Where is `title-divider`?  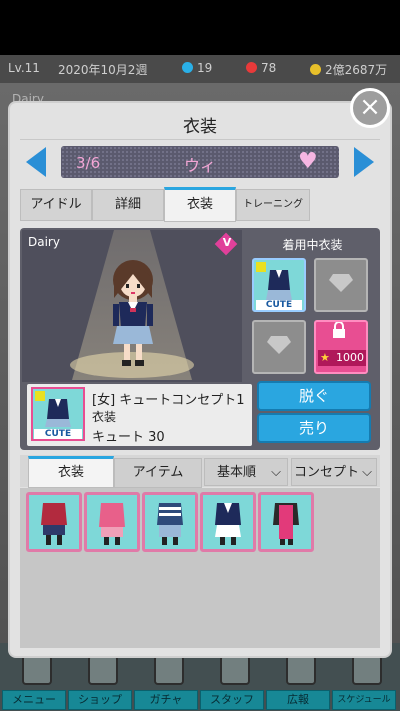 title-divider is located at coordinates (200, 139).